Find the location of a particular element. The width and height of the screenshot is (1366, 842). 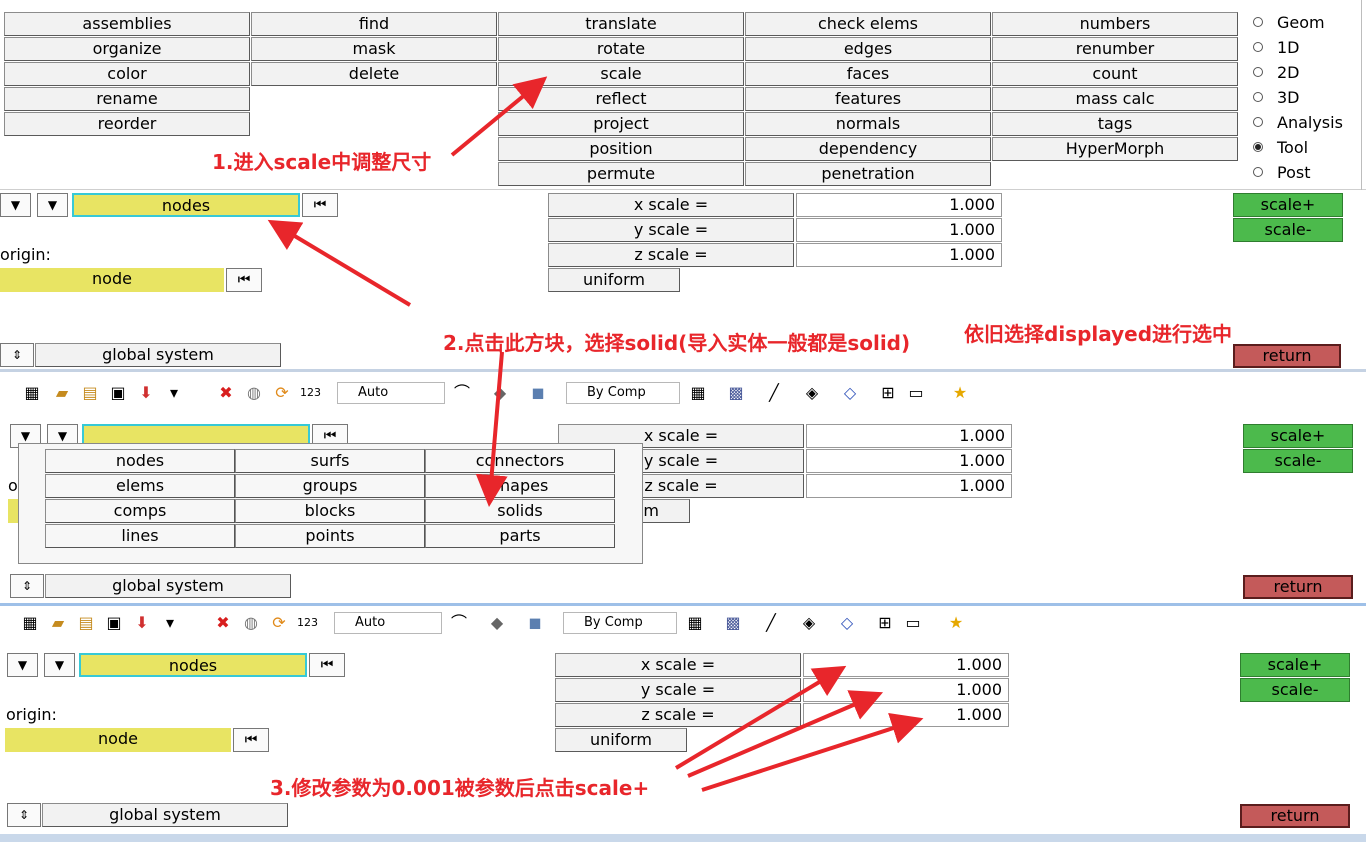

arrow-to-nodes-selector is located at coordinates (339, 263).